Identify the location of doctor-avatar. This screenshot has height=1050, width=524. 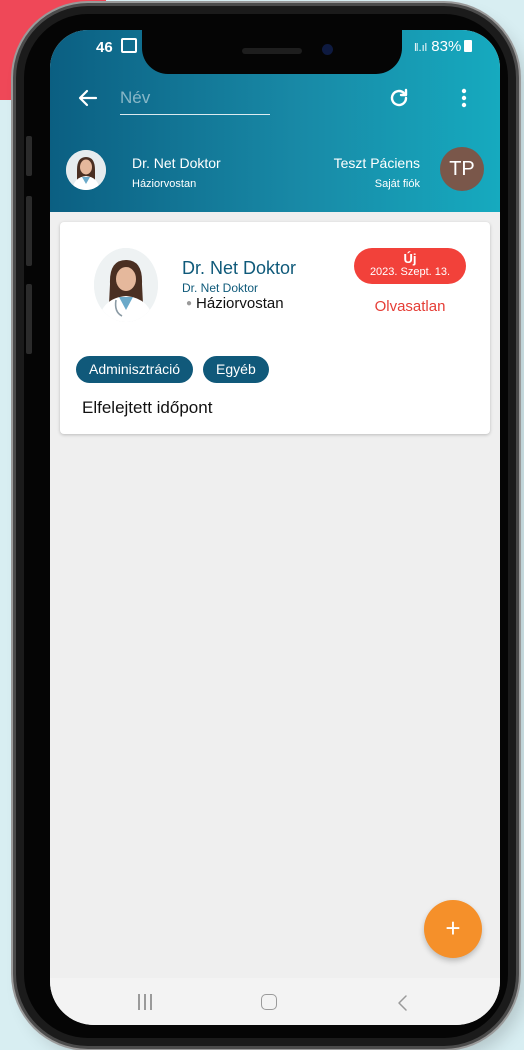
(86, 170).